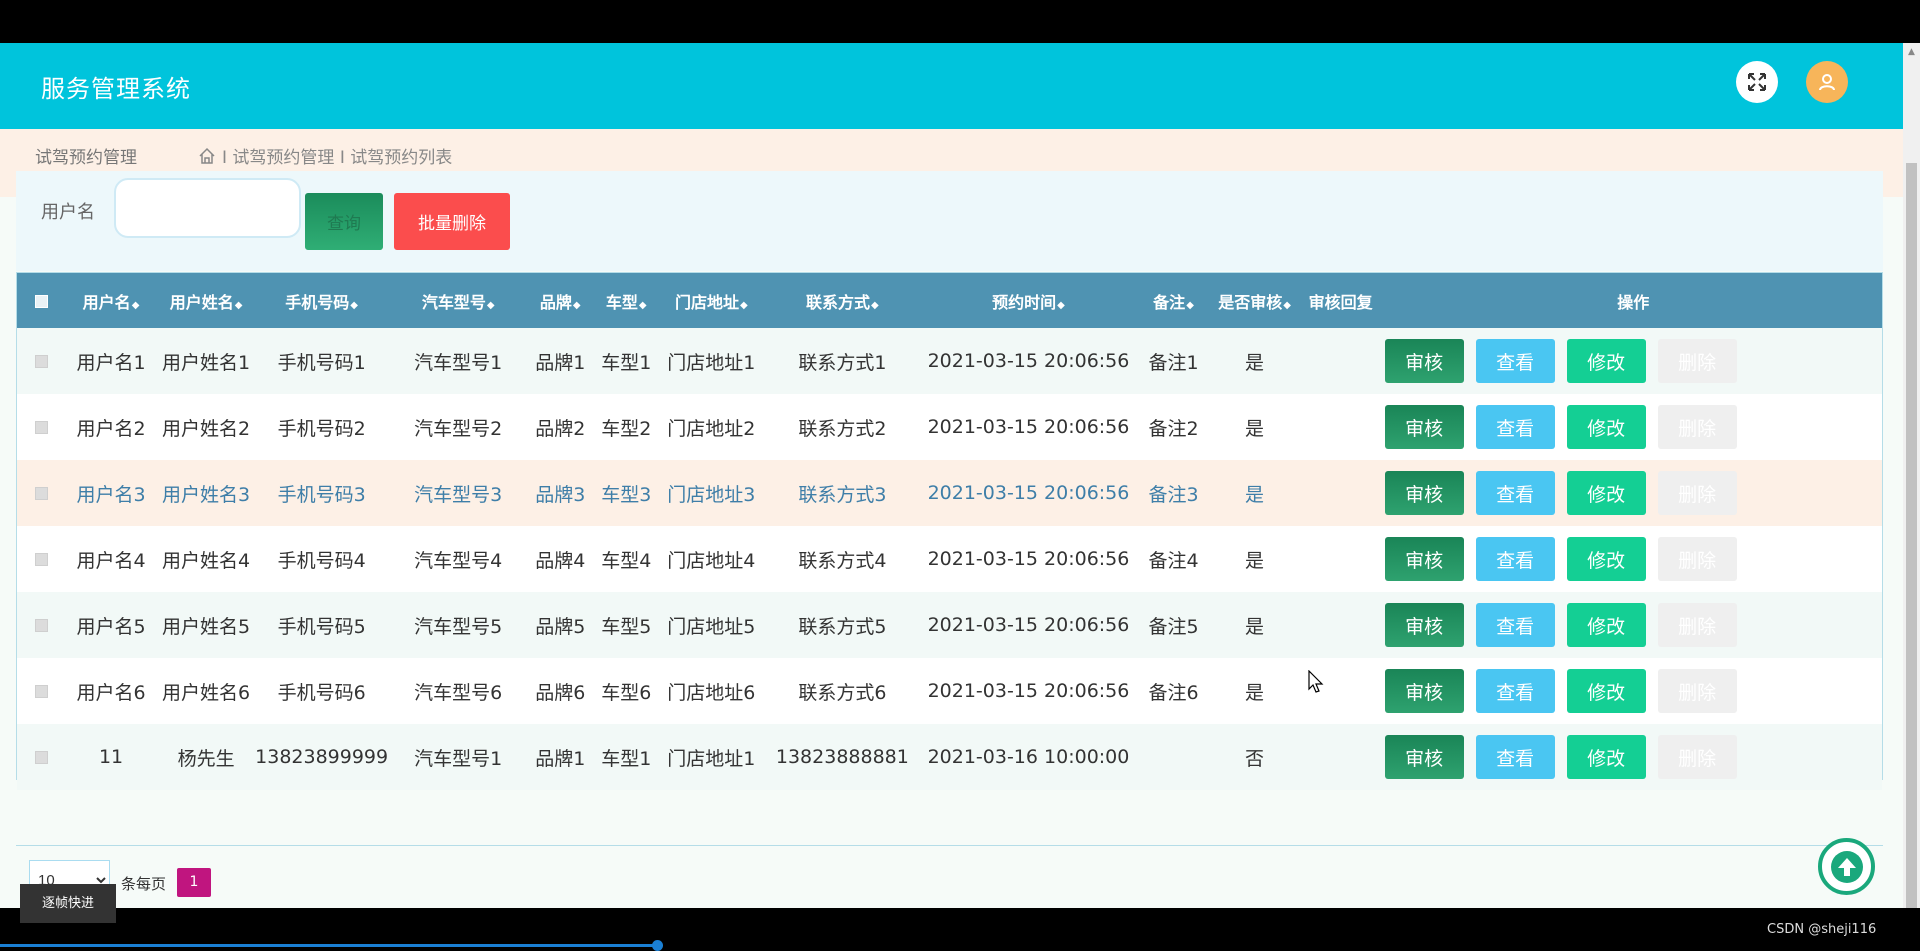 The image size is (1920, 951). Describe the element at coordinates (321, 626) in the screenshot. I see `table-cell: 手机号码5` at that location.